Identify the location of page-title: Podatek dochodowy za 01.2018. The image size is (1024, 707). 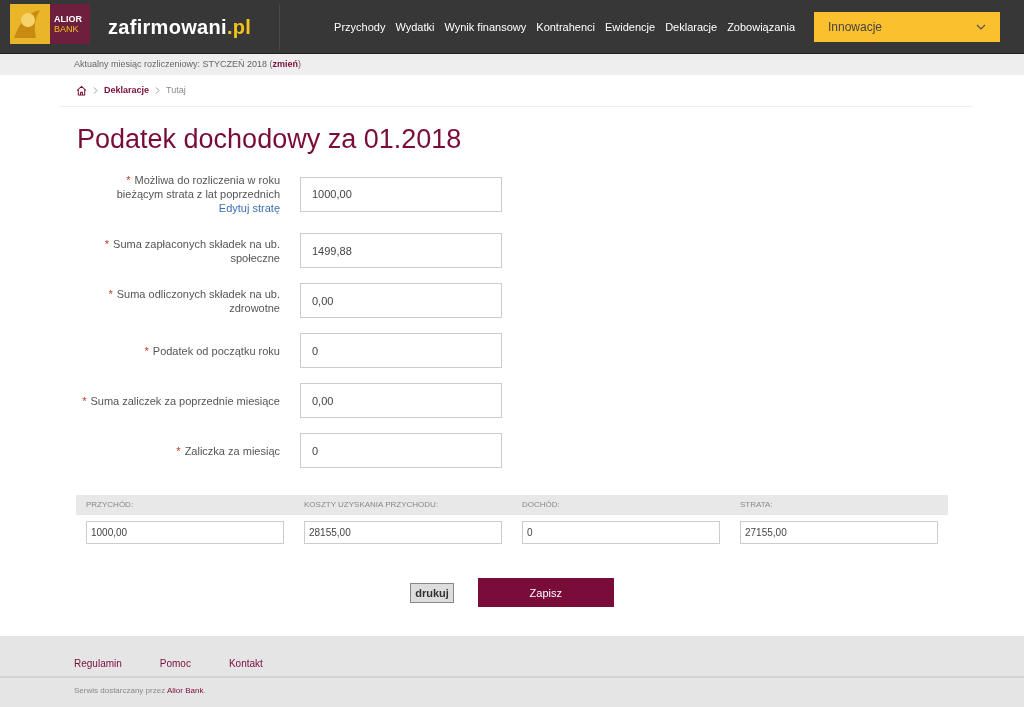
(270, 139).